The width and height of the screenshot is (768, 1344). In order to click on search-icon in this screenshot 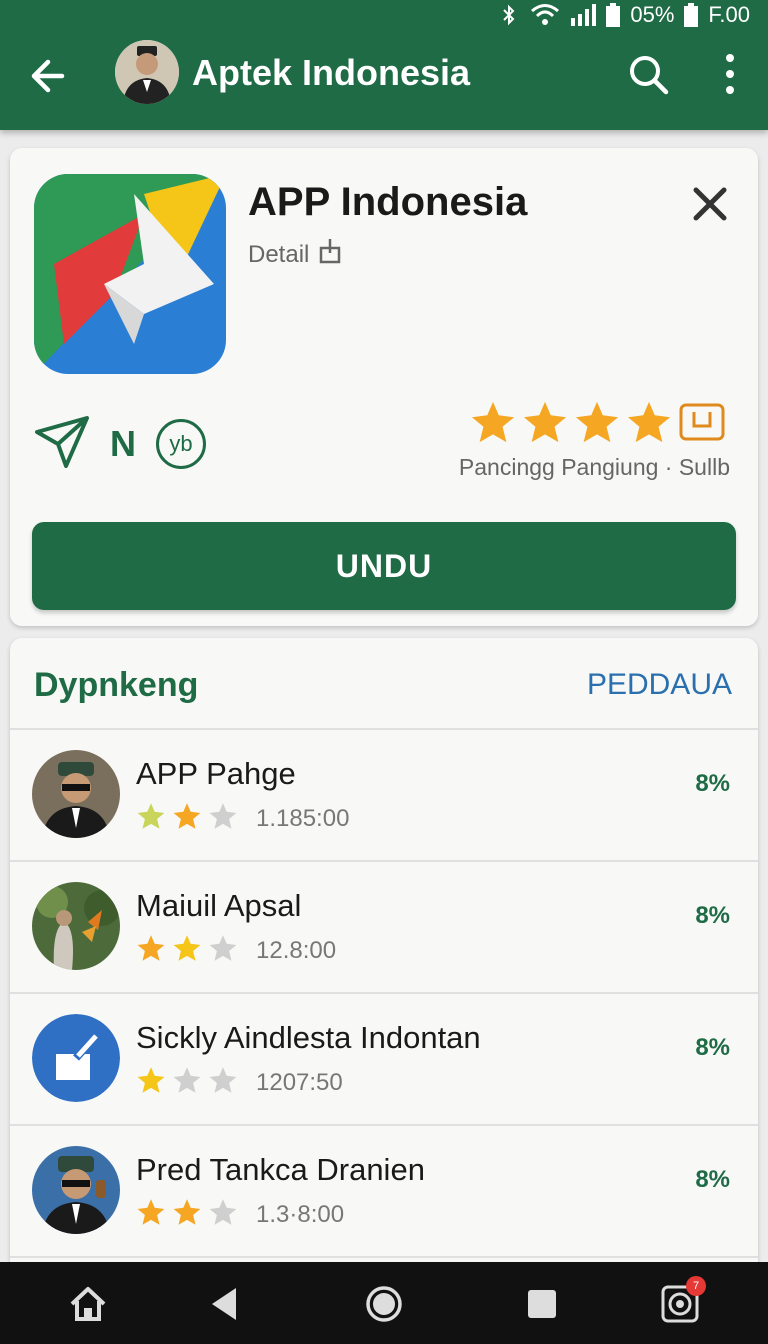, I will do `click(648, 74)`.